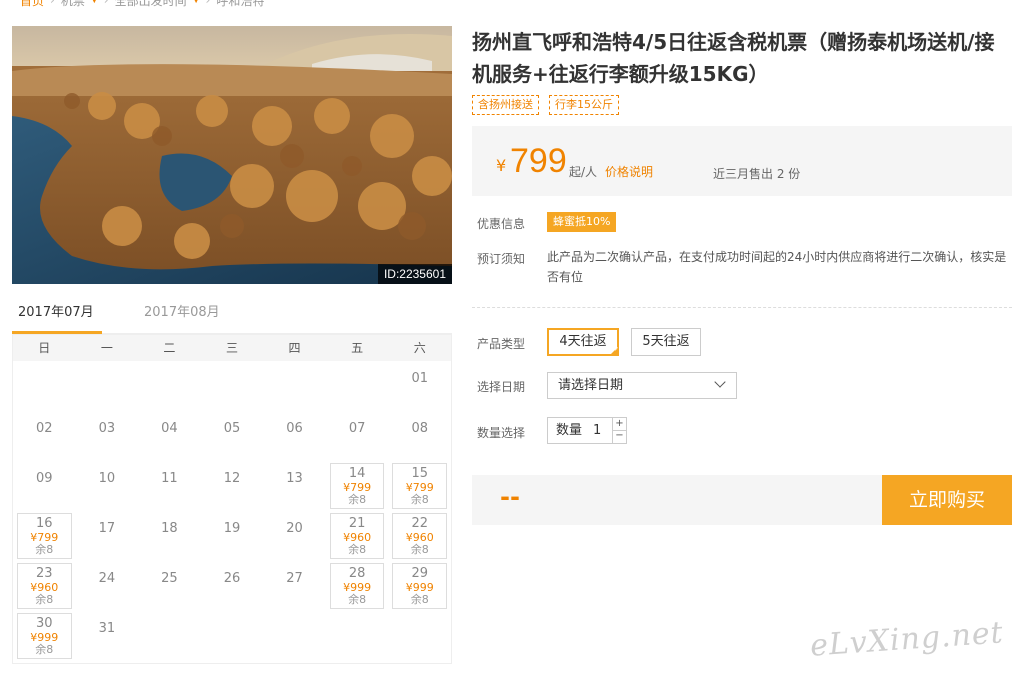  Describe the element at coordinates (414, 274) in the screenshot. I see `image-id-label: ID:2235601` at that location.